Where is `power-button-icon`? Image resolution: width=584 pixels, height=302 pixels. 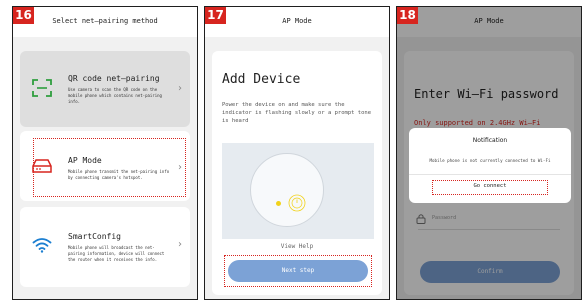
power-button-icon is located at coordinates (297, 203).